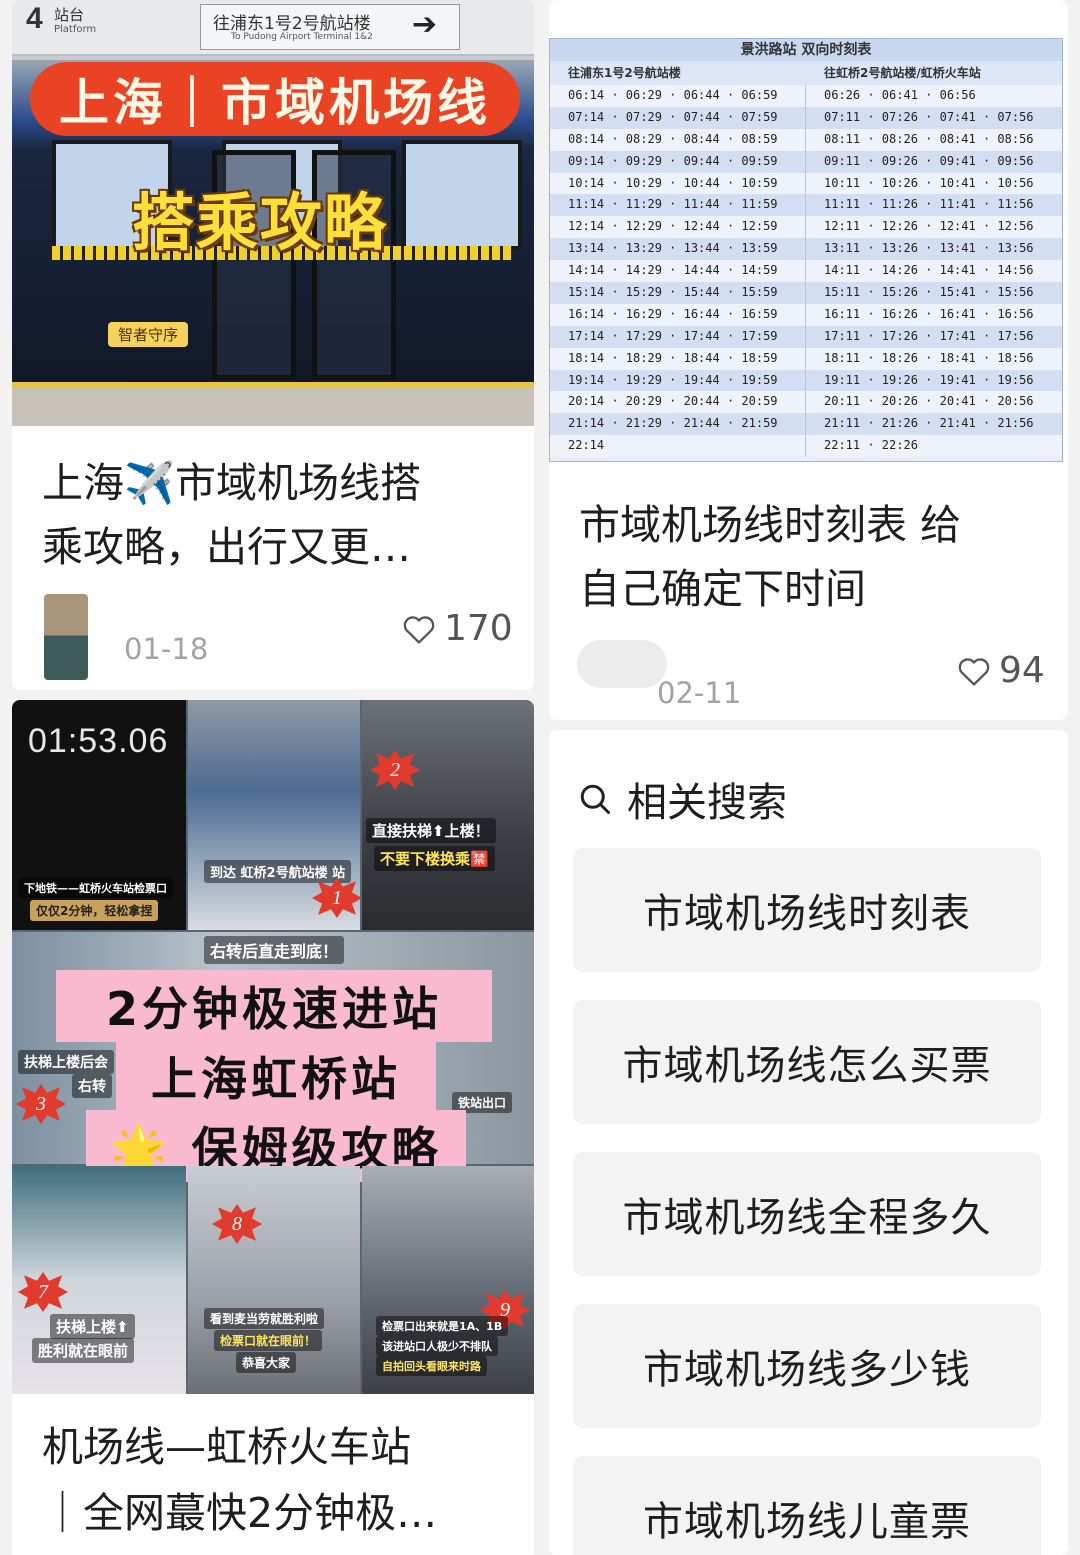 This screenshot has height=1555, width=1080. What do you see at coordinates (276, 1076) in the screenshot?
I see `pink-banner: 上海虹桥站` at bounding box center [276, 1076].